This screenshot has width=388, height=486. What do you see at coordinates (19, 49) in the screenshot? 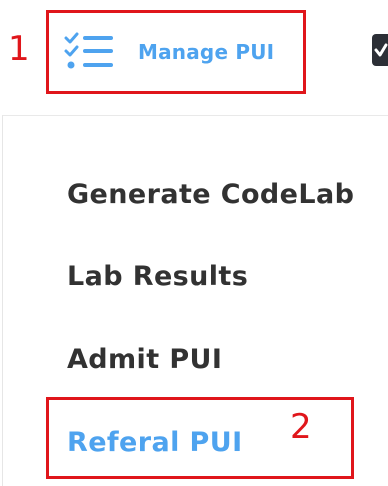
I see `annotation-number-1: 1` at bounding box center [19, 49].